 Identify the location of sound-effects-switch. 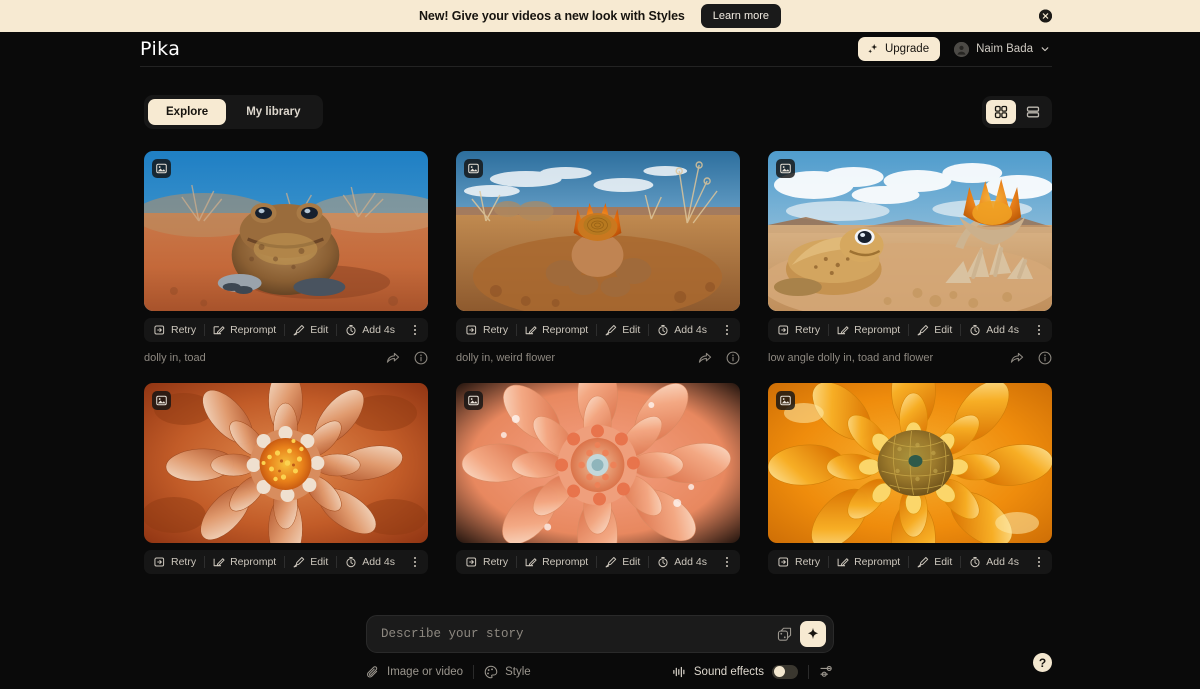
(785, 671).